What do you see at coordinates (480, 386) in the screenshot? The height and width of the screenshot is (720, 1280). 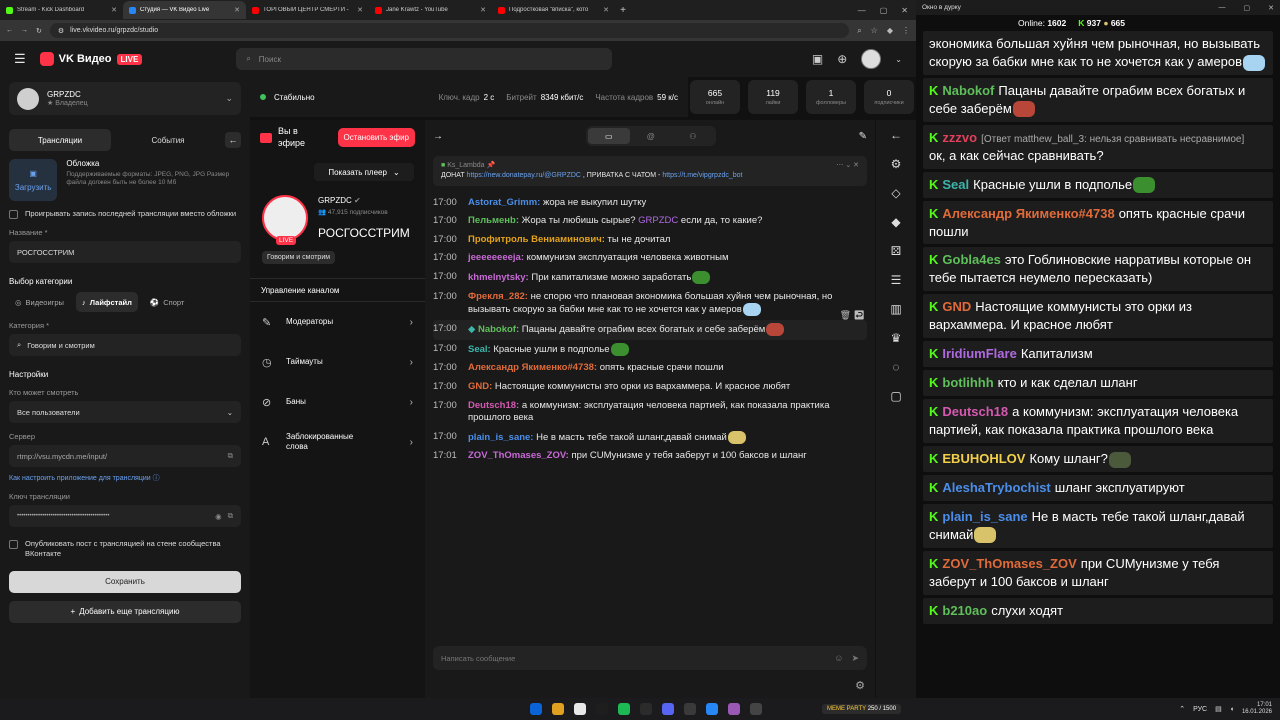 I see `message-username: GND:` at bounding box center [480, 386].